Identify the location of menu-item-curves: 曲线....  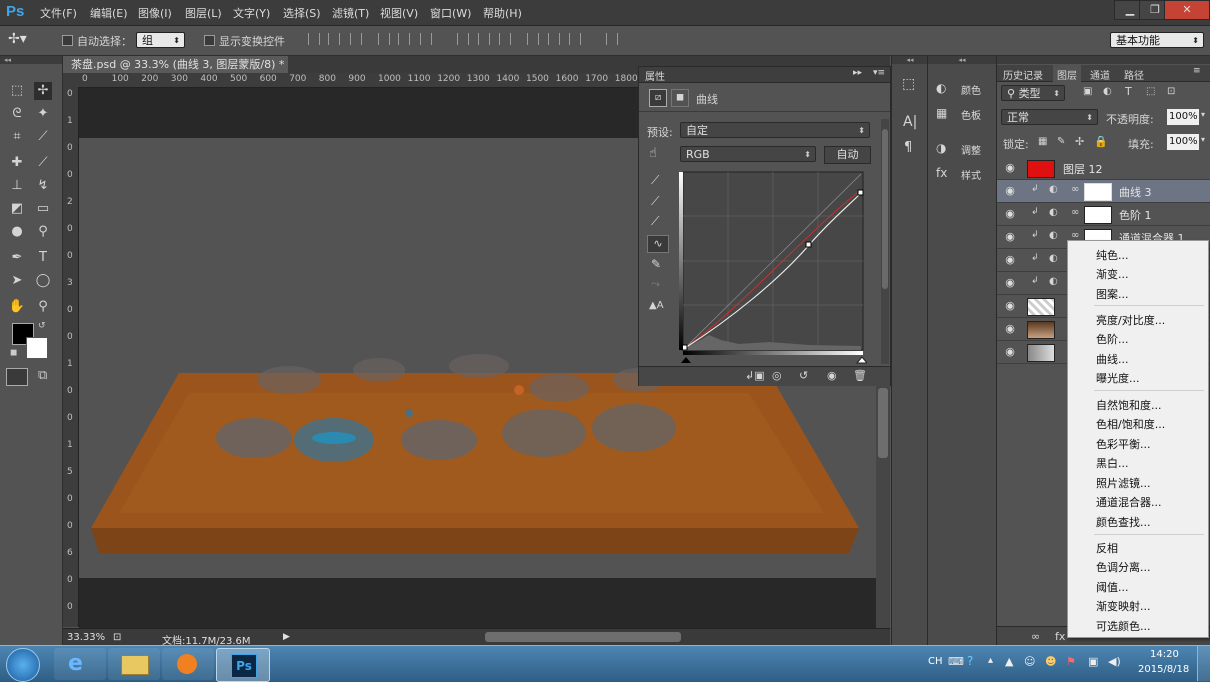
(1112, 359).